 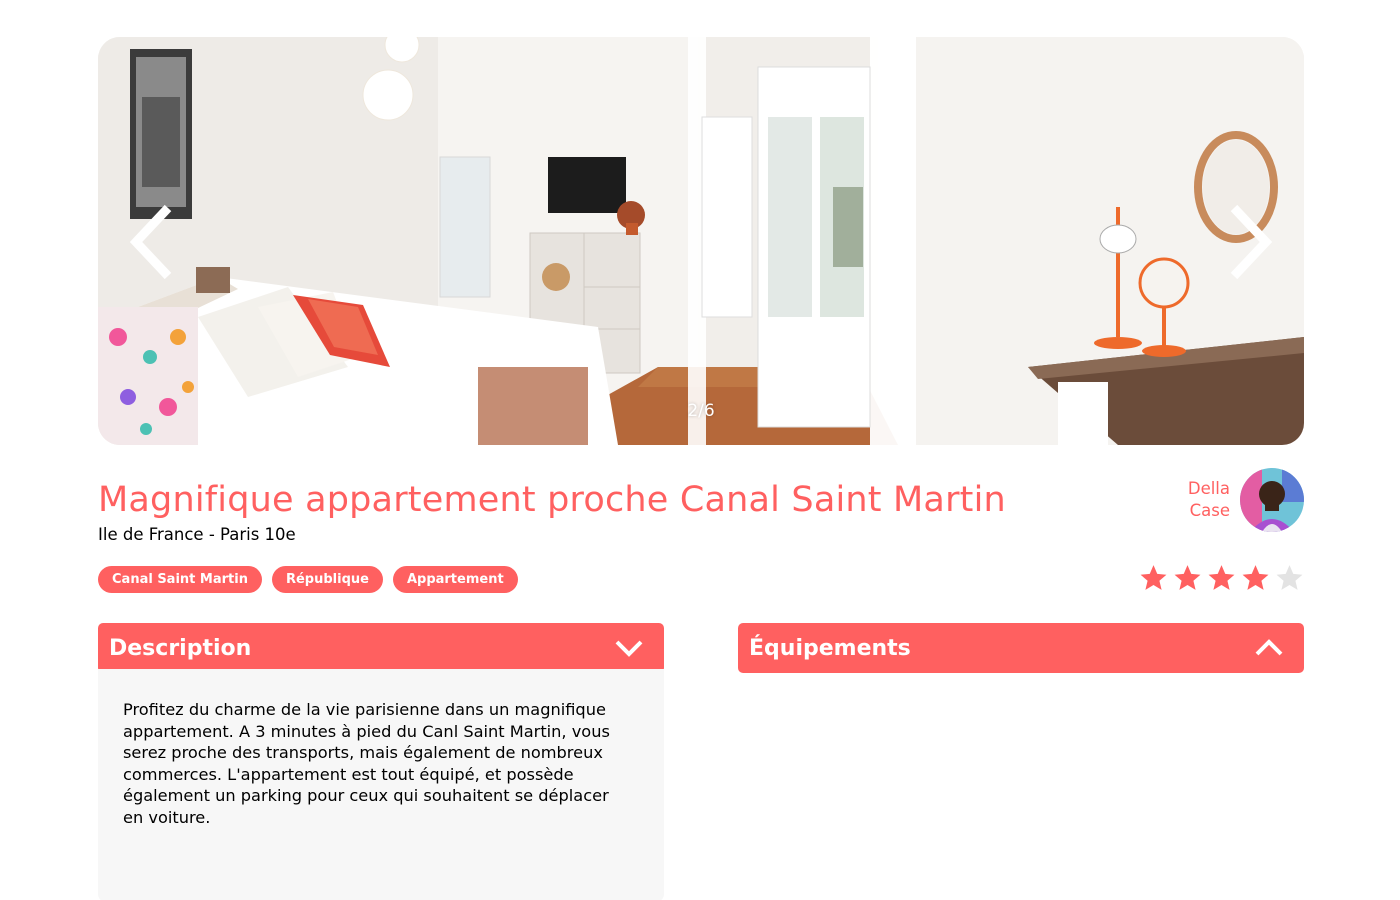 What do you see at coordinates (455, 579) in the screenshot?
I see `tag-appartement: Appartement` at bounding box center [455, 579].